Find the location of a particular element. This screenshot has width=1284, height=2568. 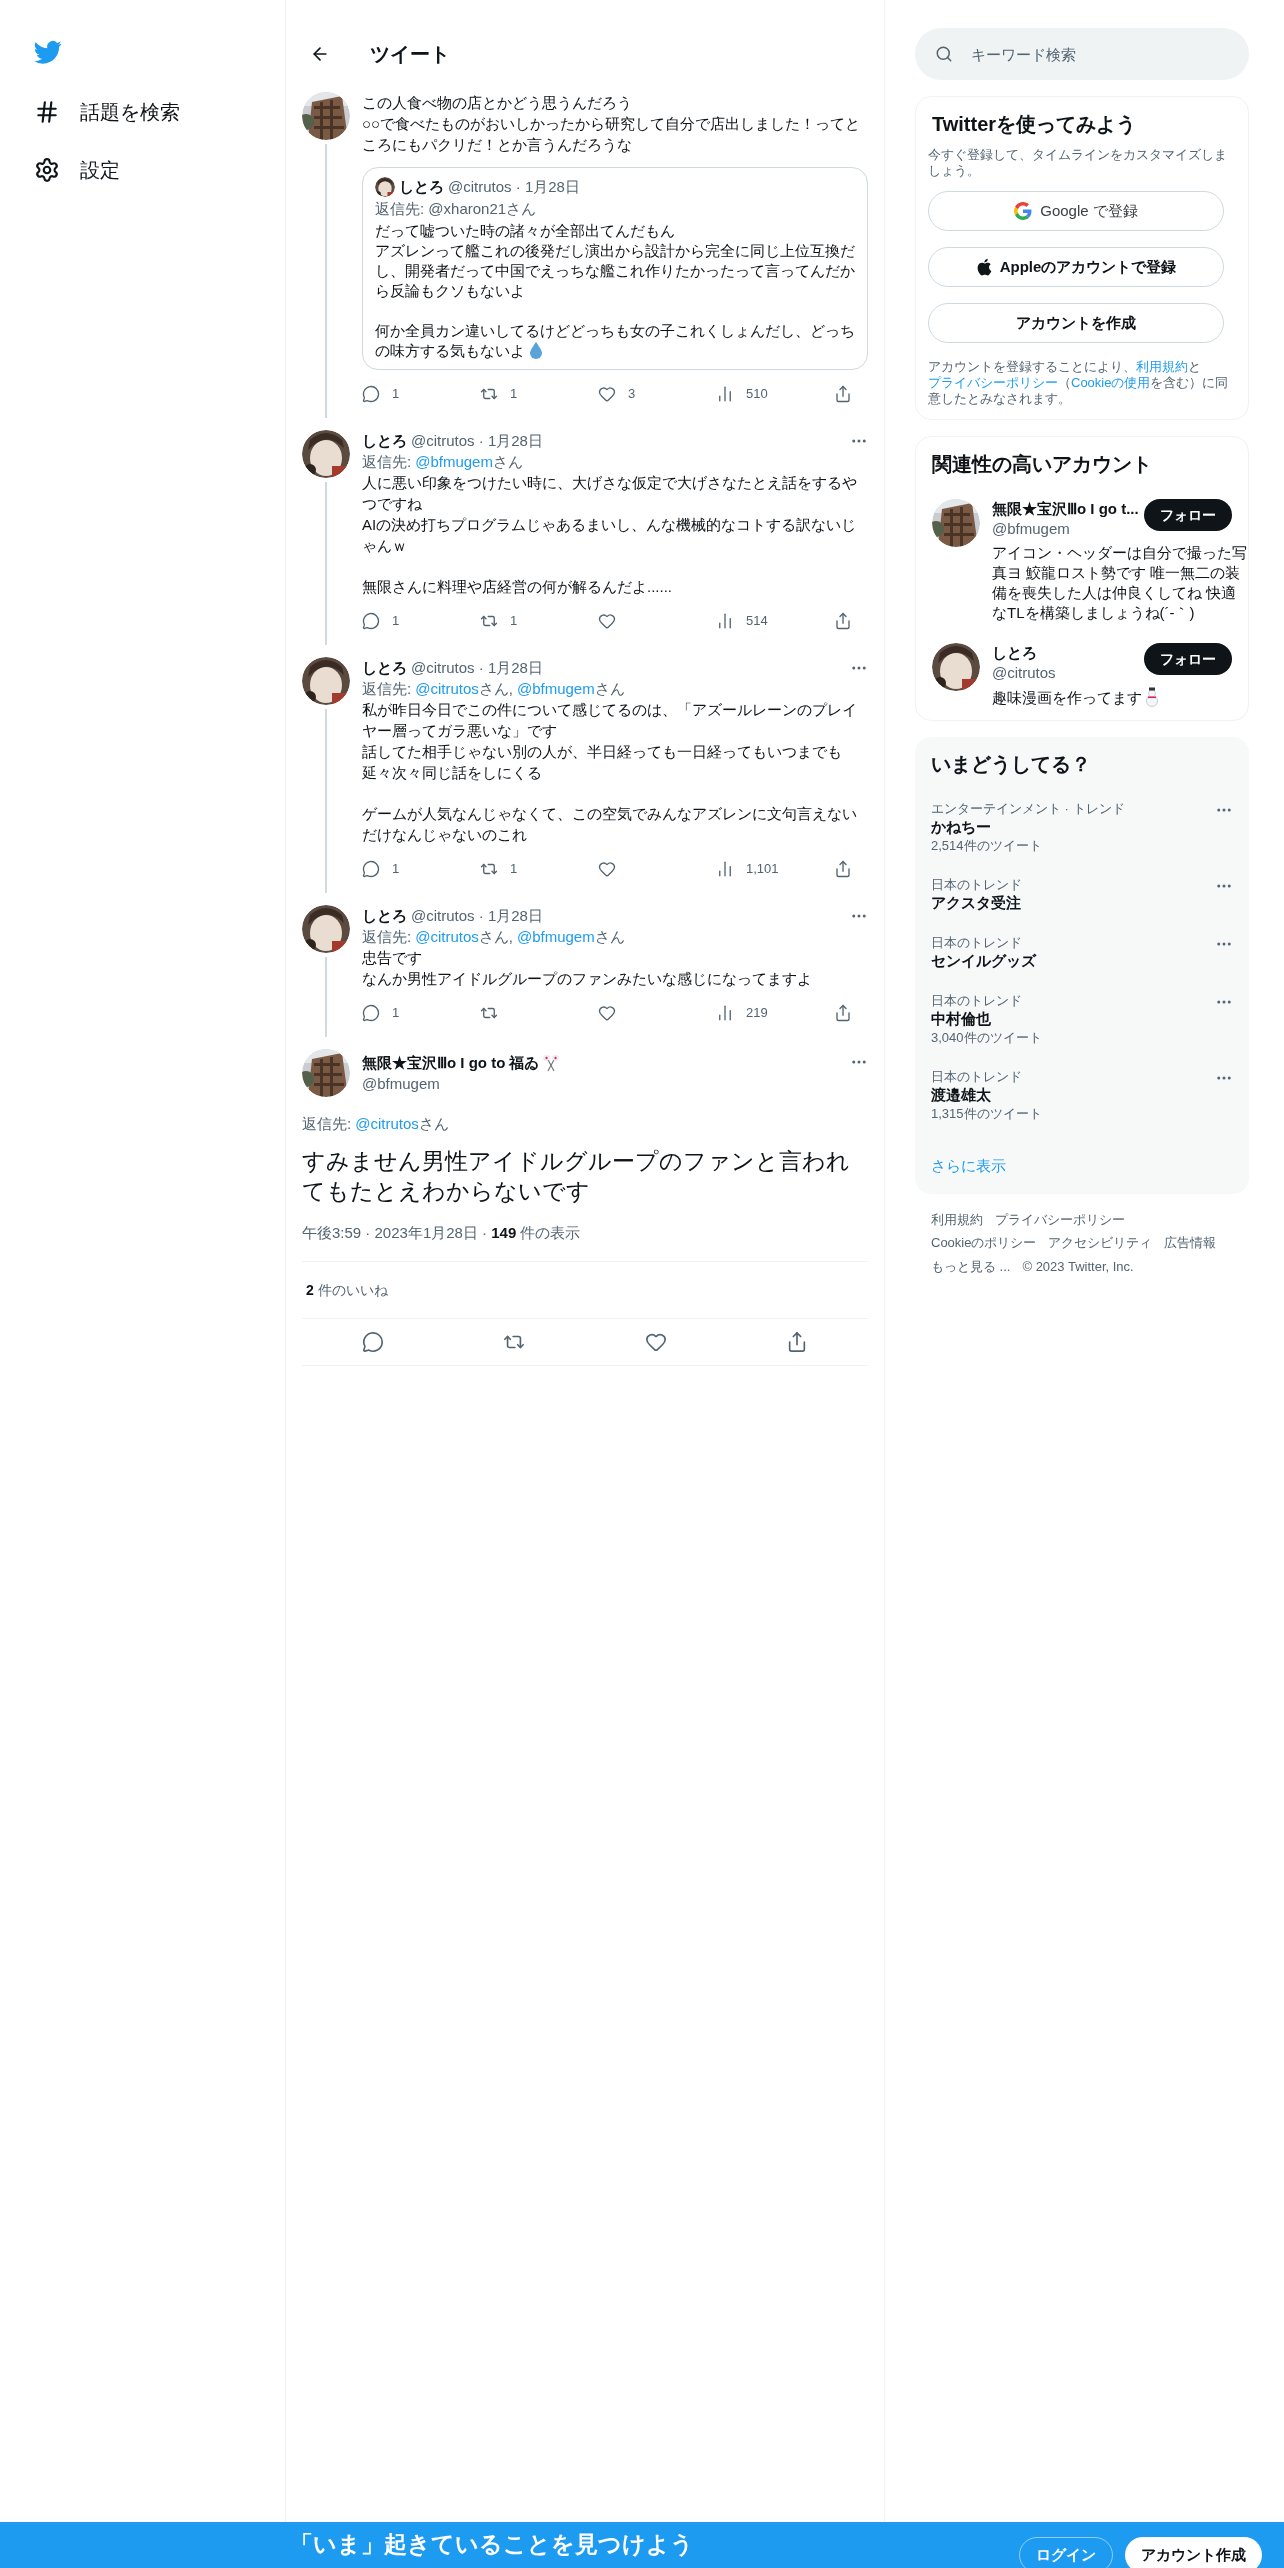

account-name: しとろ is located at coordinates (1014, 653).